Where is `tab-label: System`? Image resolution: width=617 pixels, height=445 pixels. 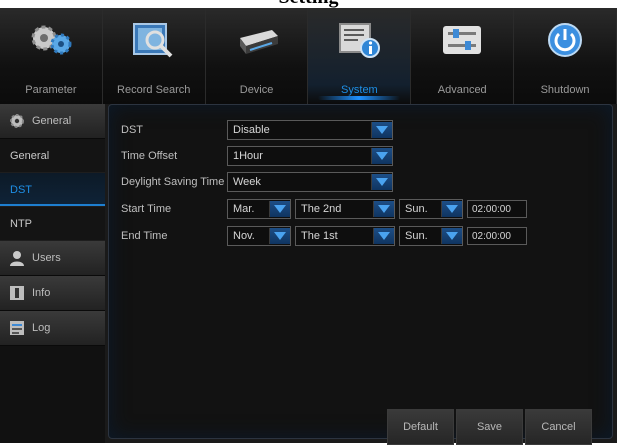 tab-label: System is located at coordinates (359, 90).